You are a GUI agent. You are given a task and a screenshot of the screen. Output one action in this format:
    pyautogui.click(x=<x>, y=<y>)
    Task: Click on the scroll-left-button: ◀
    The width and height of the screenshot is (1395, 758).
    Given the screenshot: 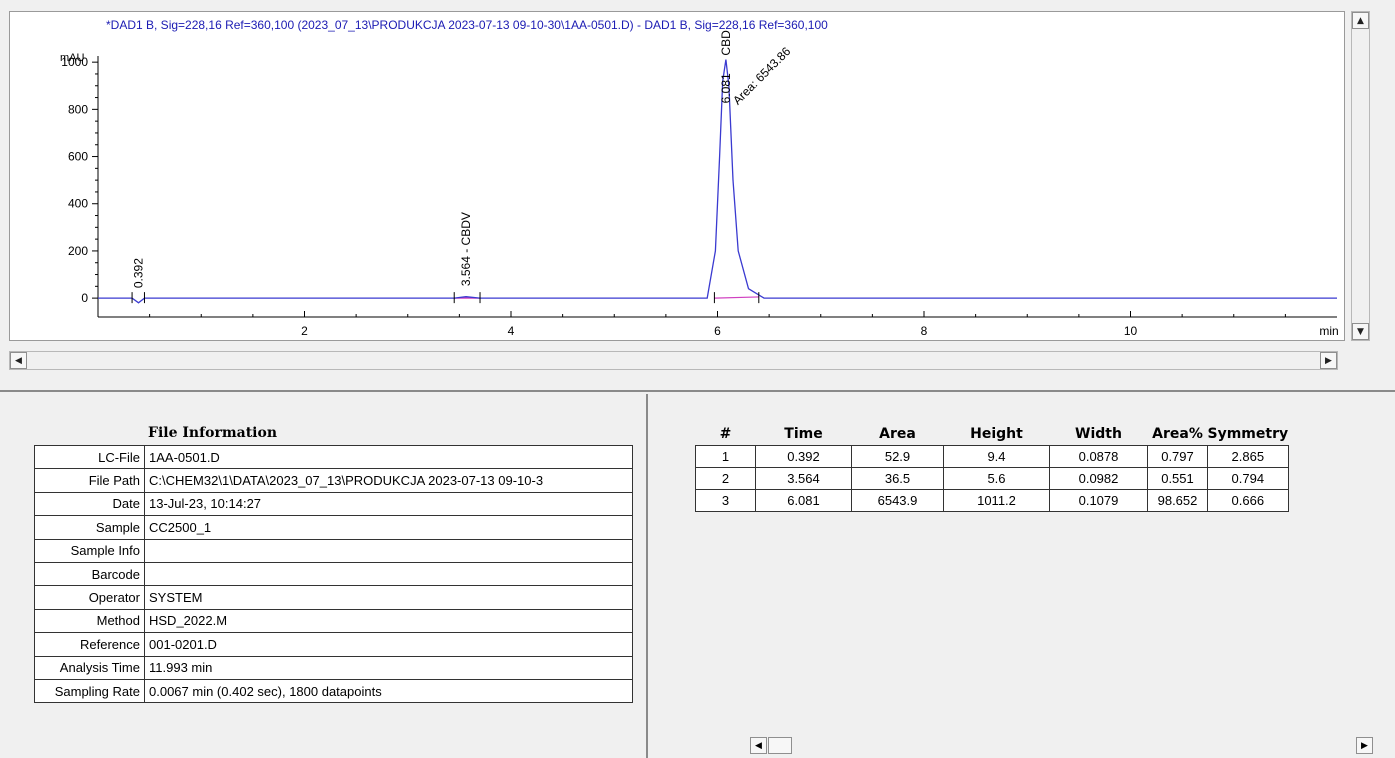 What is the action you would take?
    pyautogui.click(x=18, y=360)
    